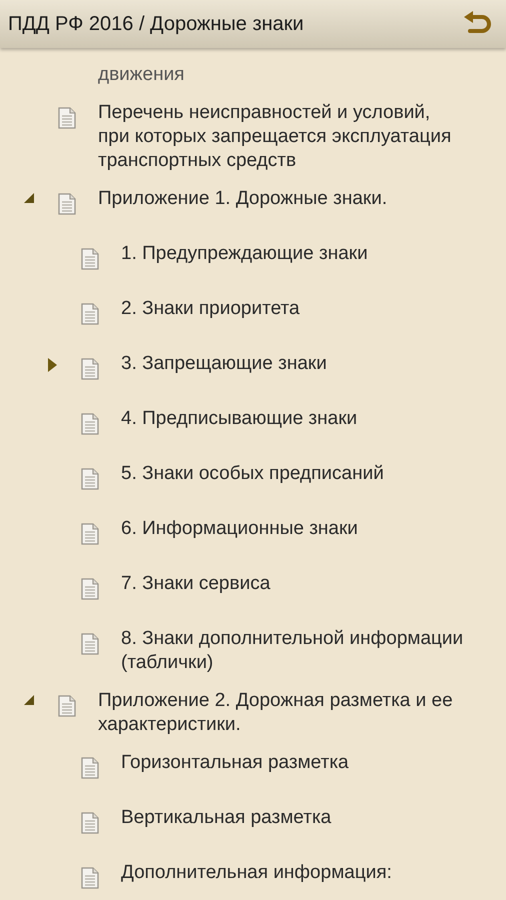 The width and height of the screenshot is (506, 900). What do you see at coordinates (195, 584) in the screenshot?
I see `tree-item-label: 7. Знаки сервиса` at bounding box center [195, 584].